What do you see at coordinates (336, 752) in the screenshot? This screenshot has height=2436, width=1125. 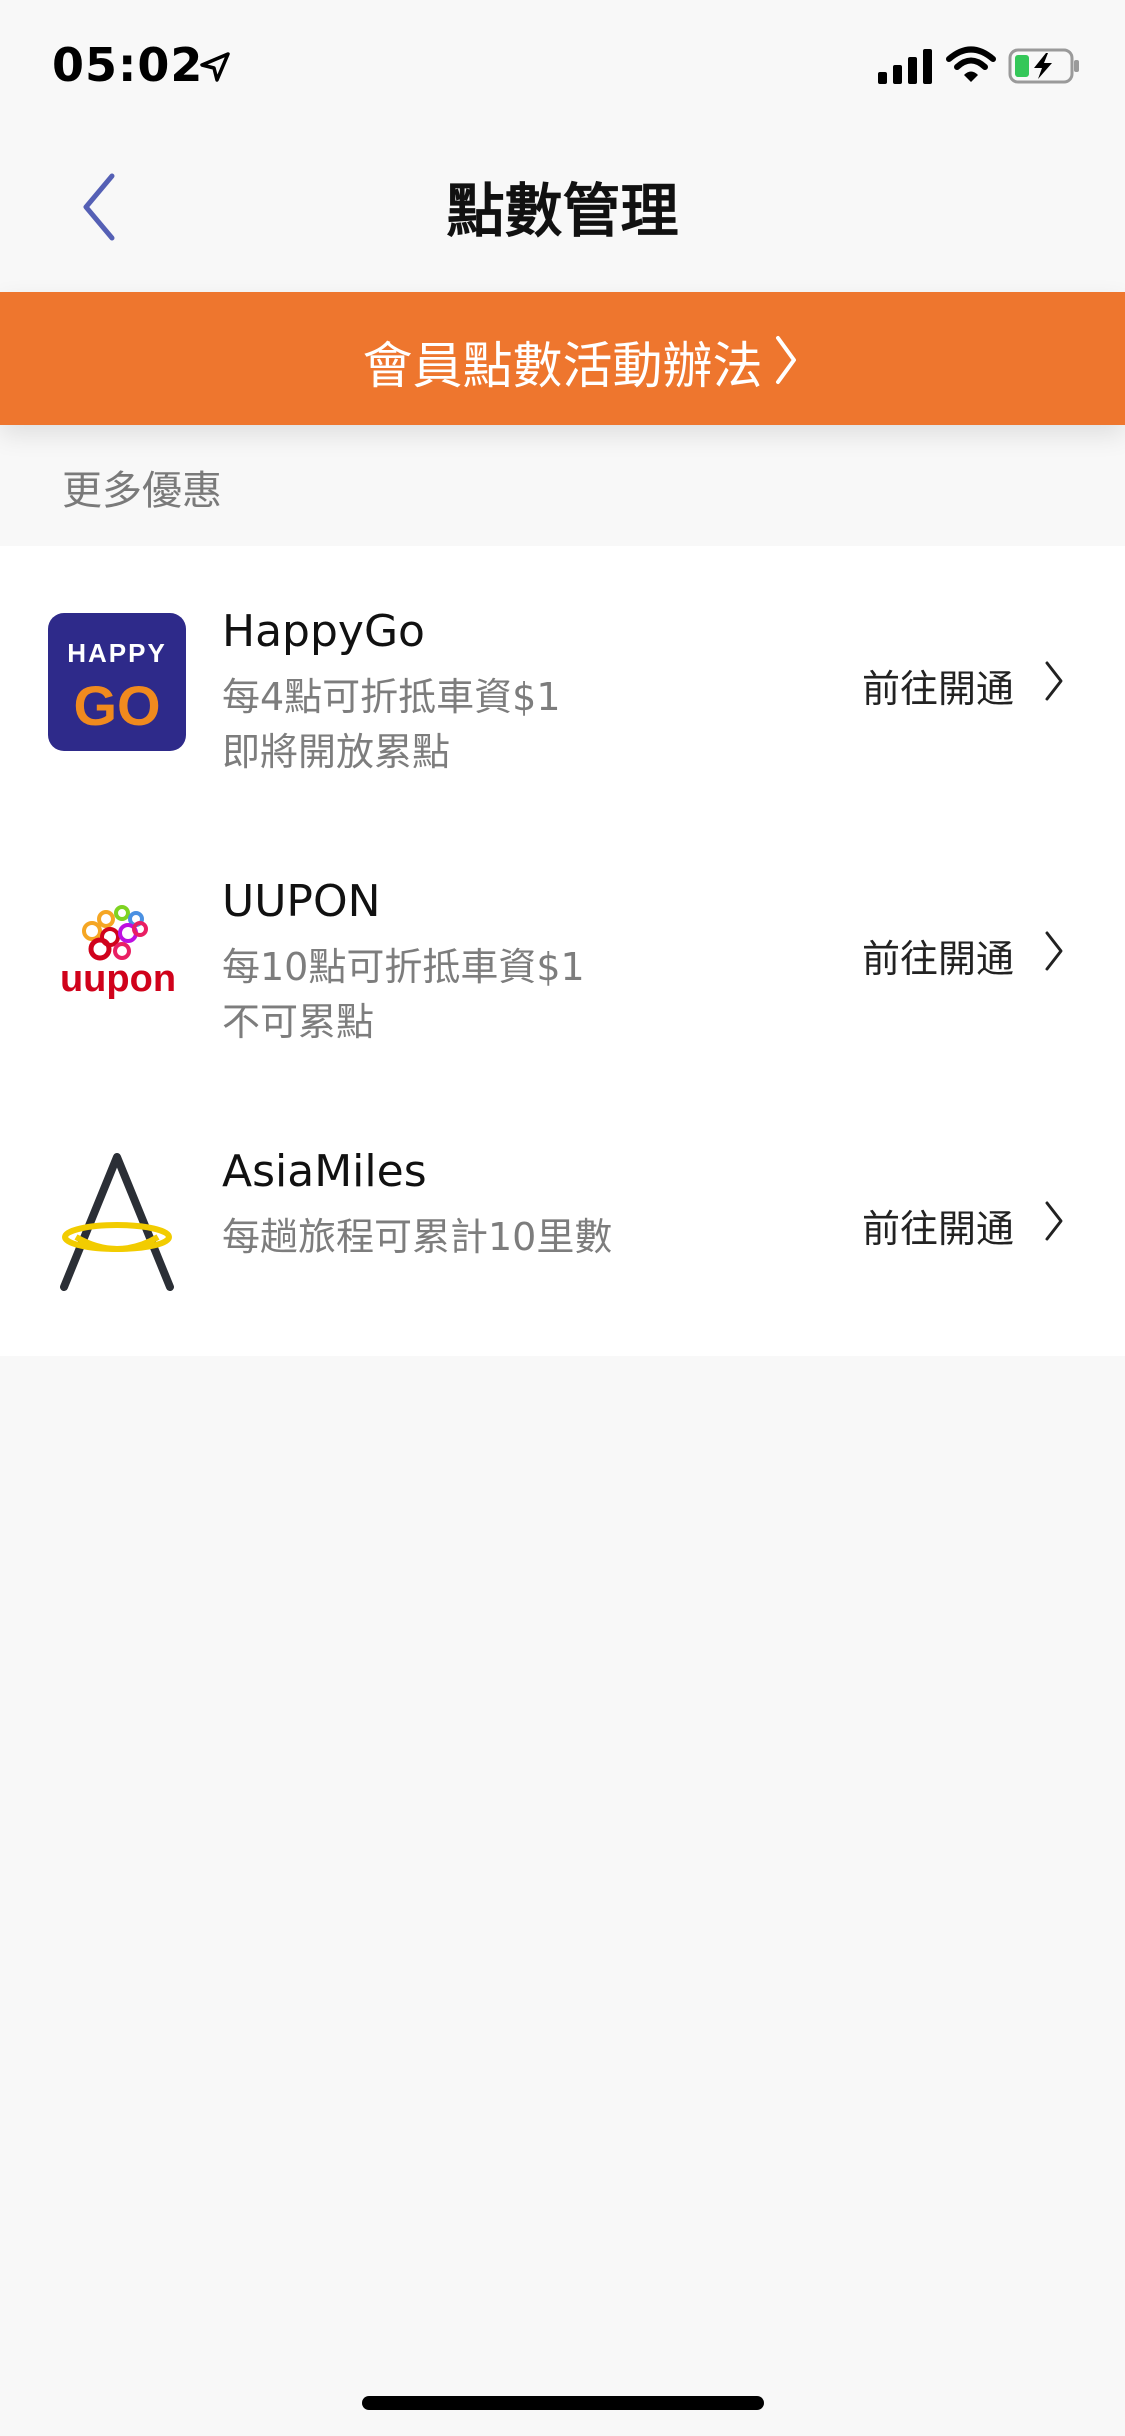 I see `program-note: 即將開放累點` at bounding box center [336, 752].